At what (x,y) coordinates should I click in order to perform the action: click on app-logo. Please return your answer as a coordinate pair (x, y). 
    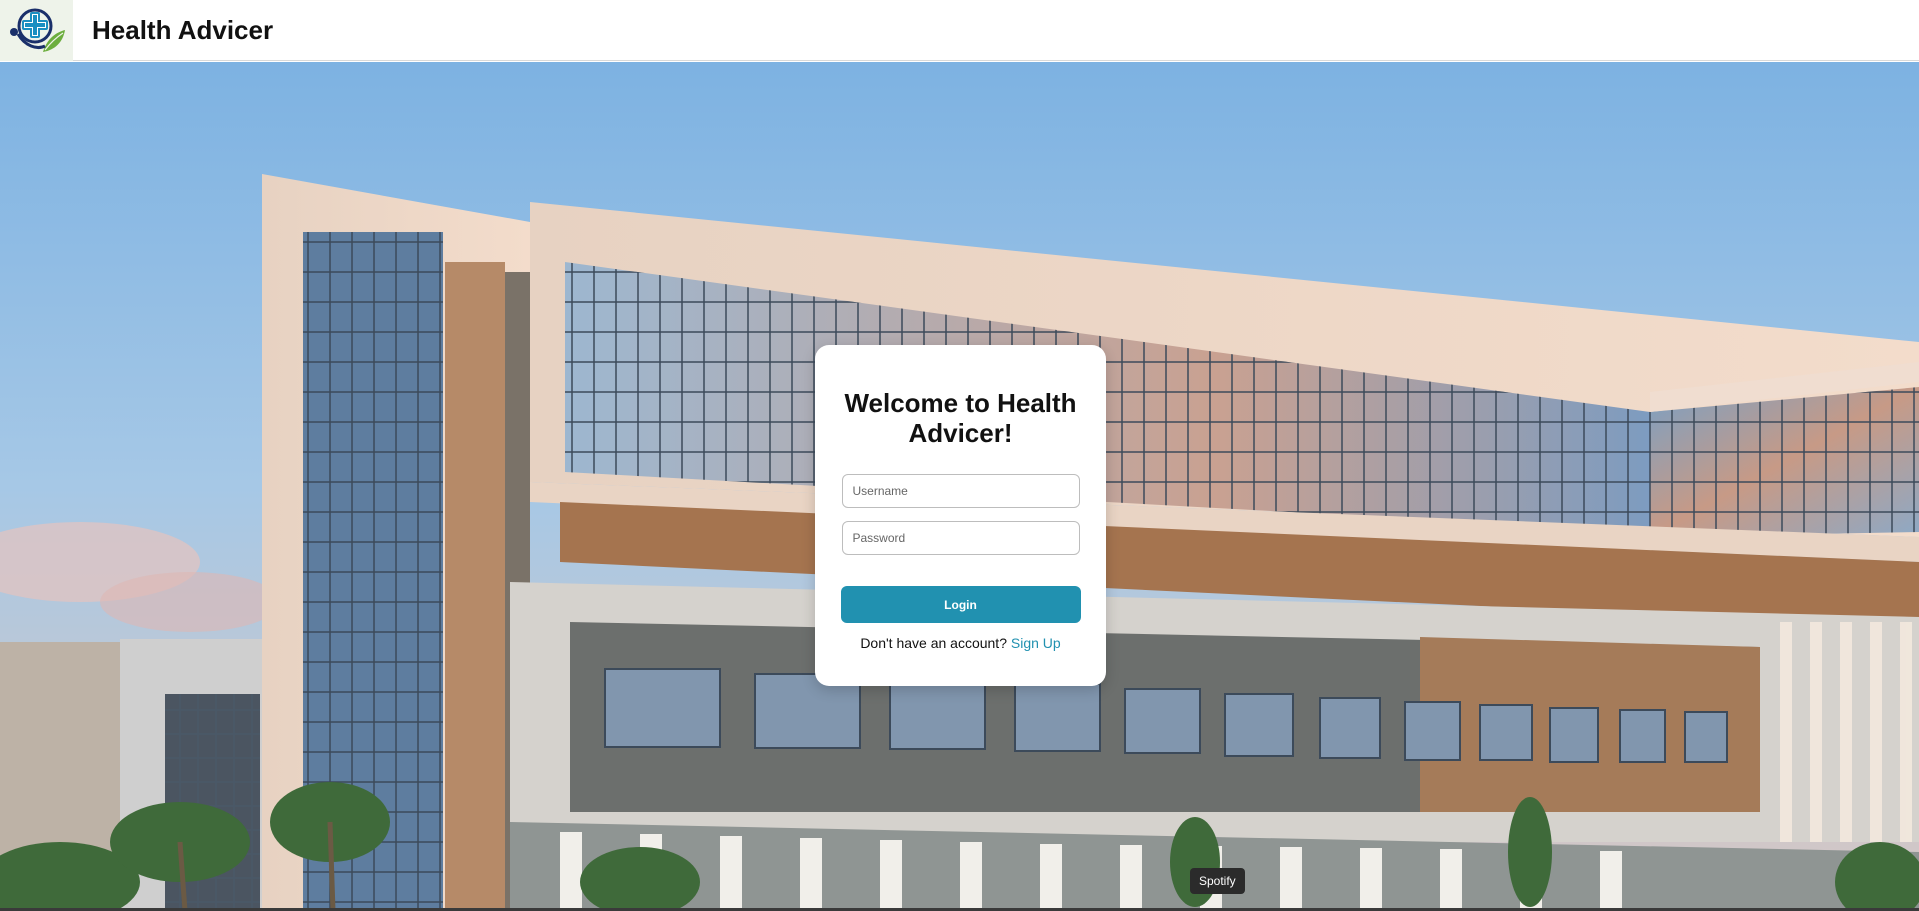
    Looking at the image, I should click on (36, 30).